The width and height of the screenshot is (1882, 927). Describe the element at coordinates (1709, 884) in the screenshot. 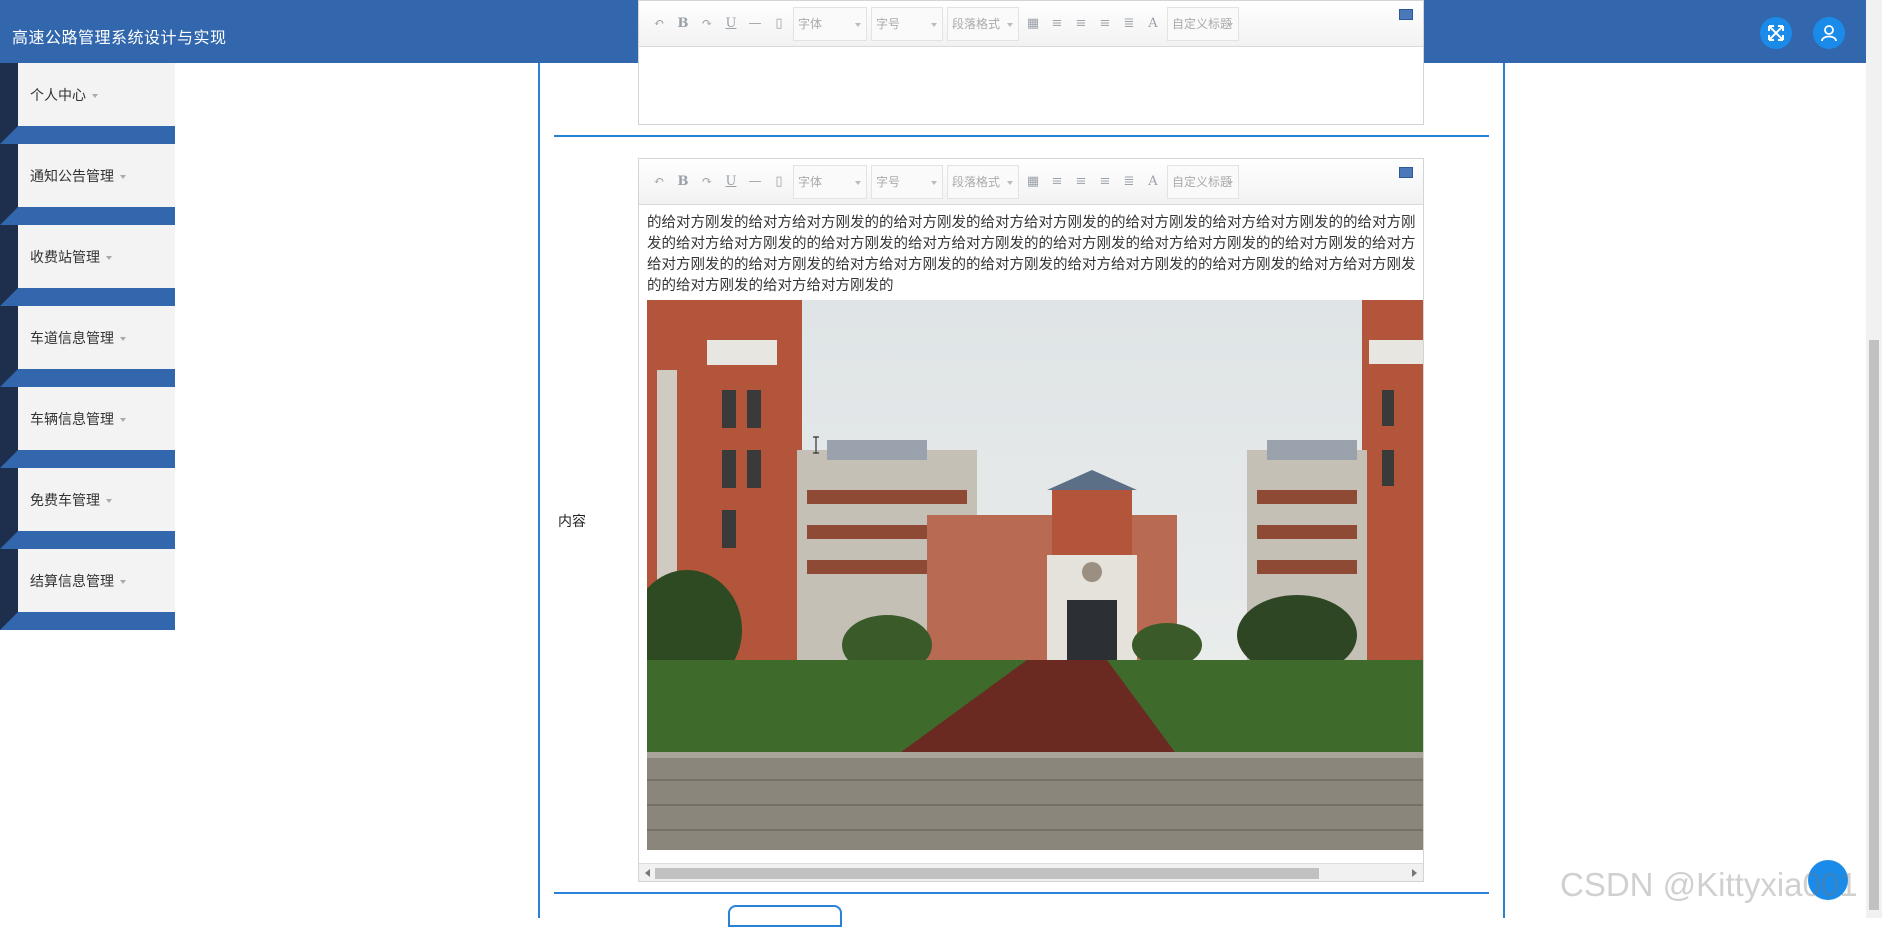

I see `watermark: CSDN @Kittyxia001` at that location.